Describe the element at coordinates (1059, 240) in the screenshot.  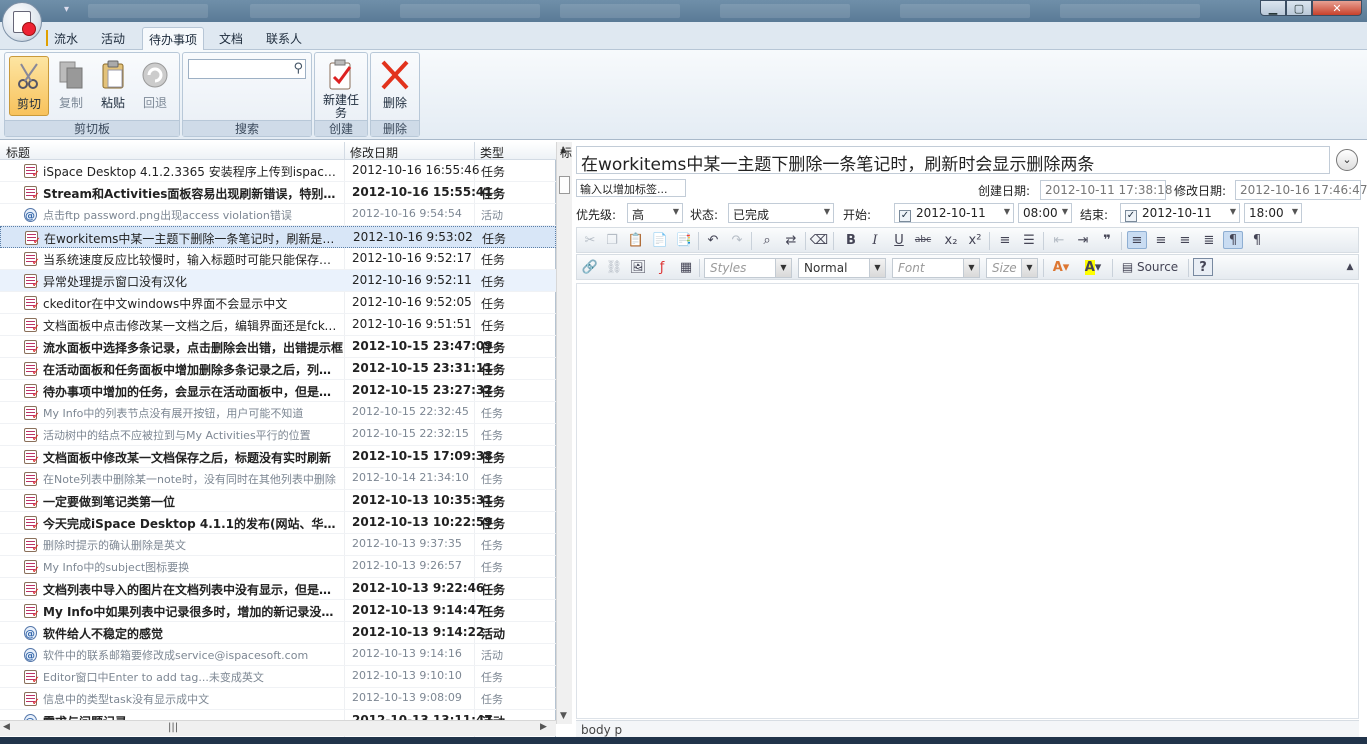
I see `outdent-icon: ⇤` at that location.